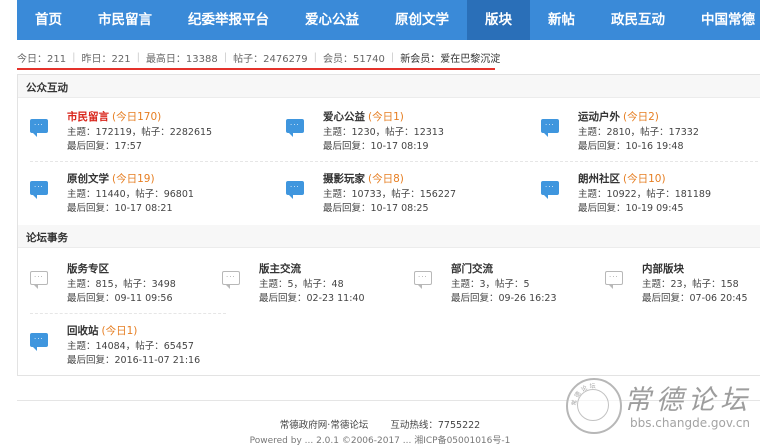  Describe the element at coordinates (228, 20) in the screenshot. I see `nav-report-platform: 纪委举报平台` at that location.